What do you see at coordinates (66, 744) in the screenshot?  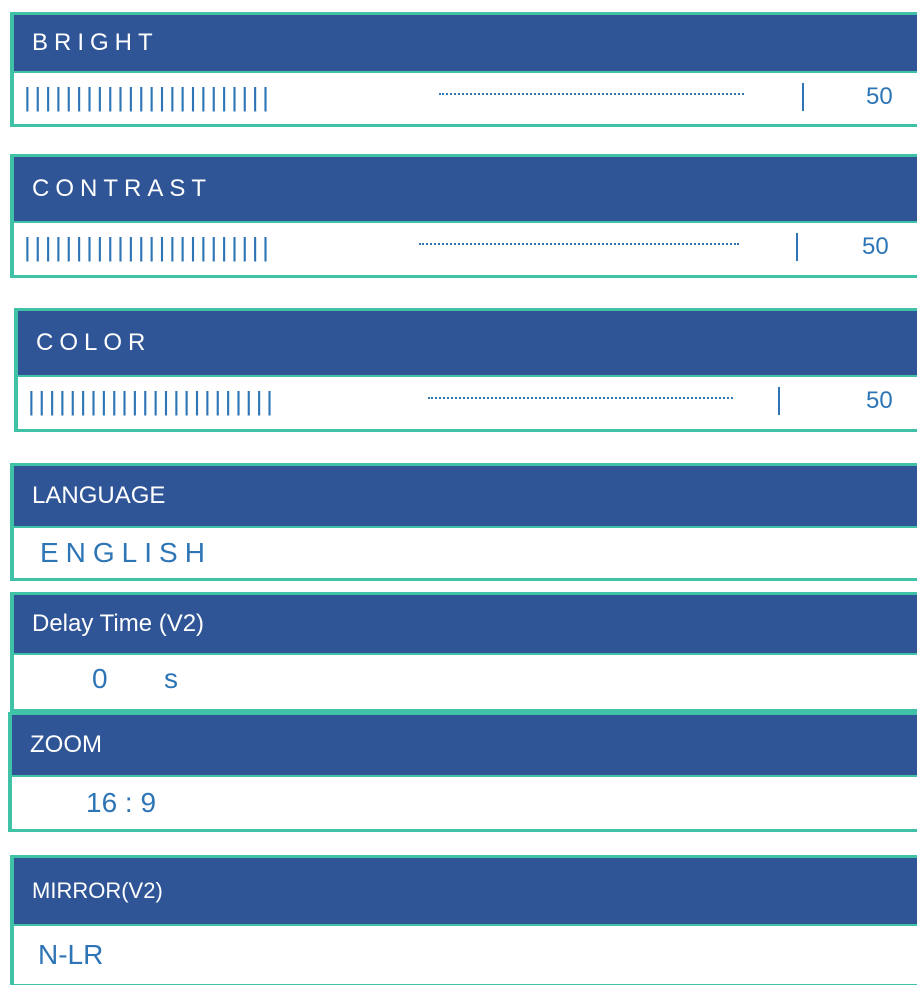 I see `zoom-label: ZOOM` at bounding box center [66, 744].